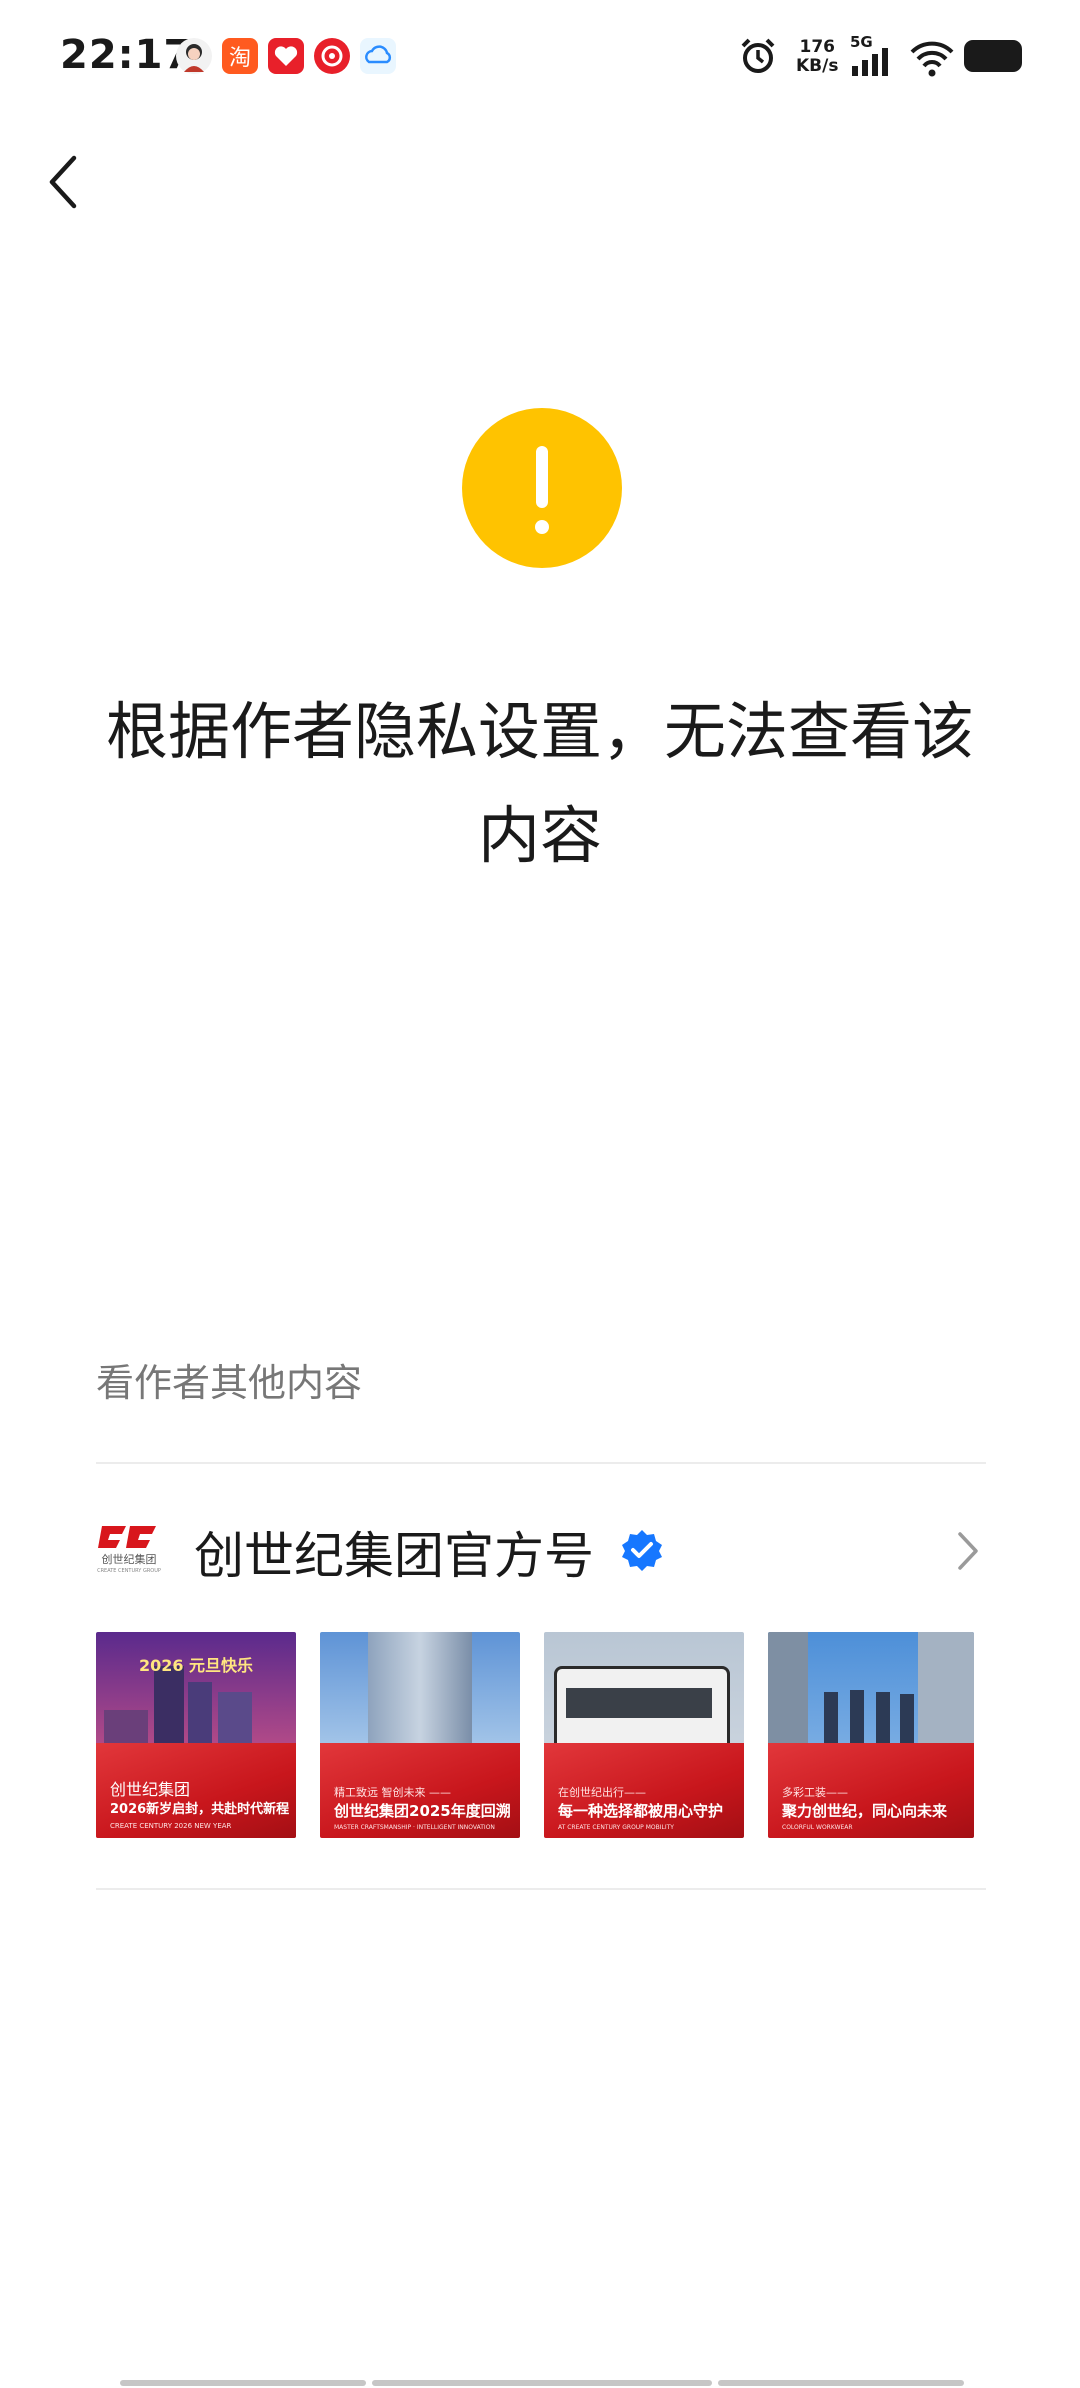 The image size is (1080, 2388). What do you see at coordinates (200, 1809) in the screenshot?
I see `thumbnail-1-title: 2026新岁启封，共赴时代新程` at bounding box center [200, 1809].